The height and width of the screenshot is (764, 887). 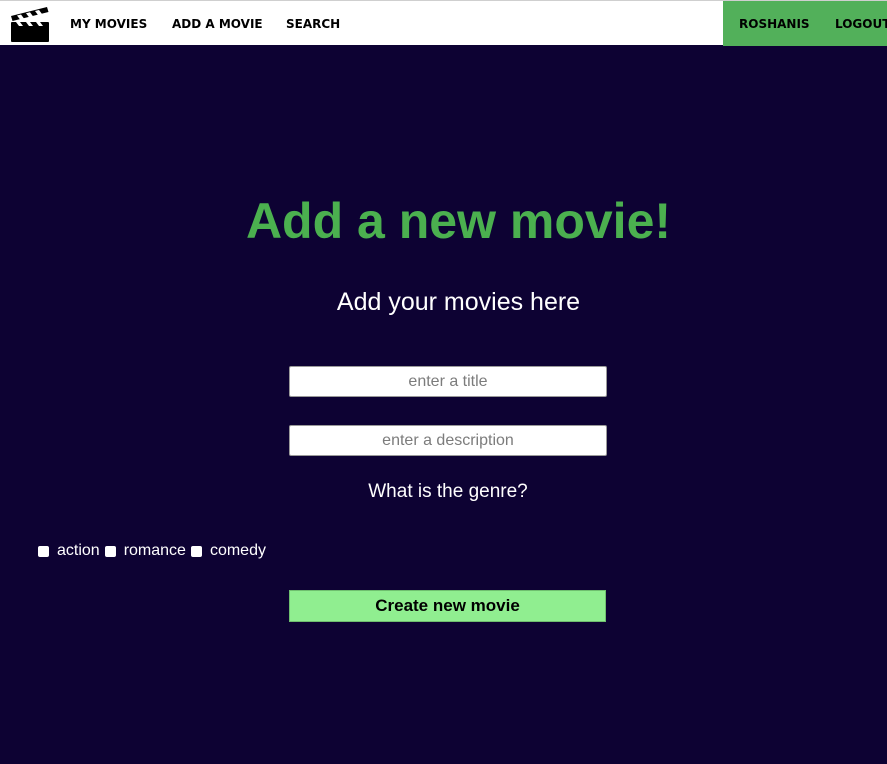 What do you see at coordinates (448, 440) in the screenshot?
I see `description-input` at bounding box center [448, 440].